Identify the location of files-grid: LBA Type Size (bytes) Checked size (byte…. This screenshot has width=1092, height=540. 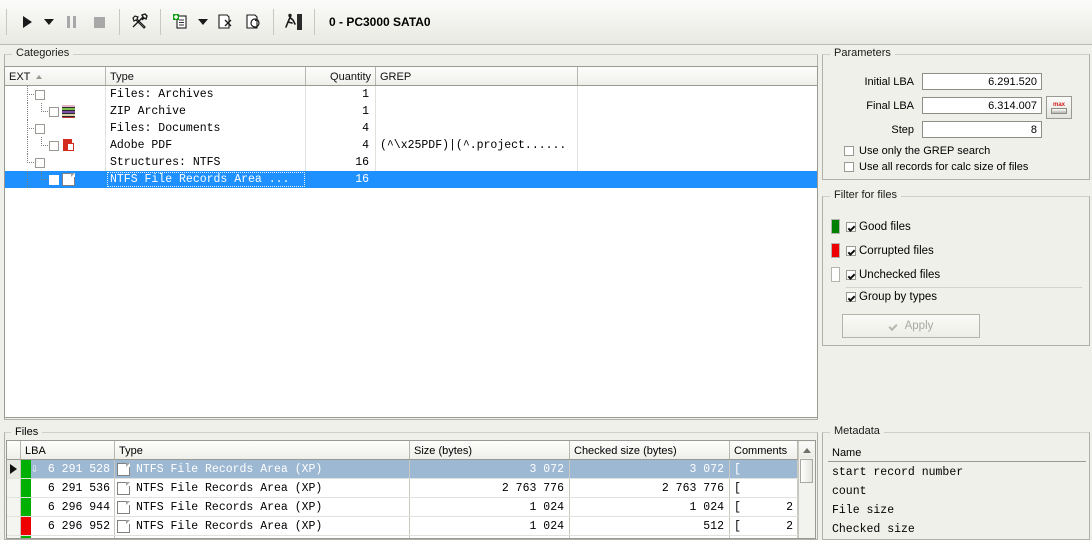
(411, 489).